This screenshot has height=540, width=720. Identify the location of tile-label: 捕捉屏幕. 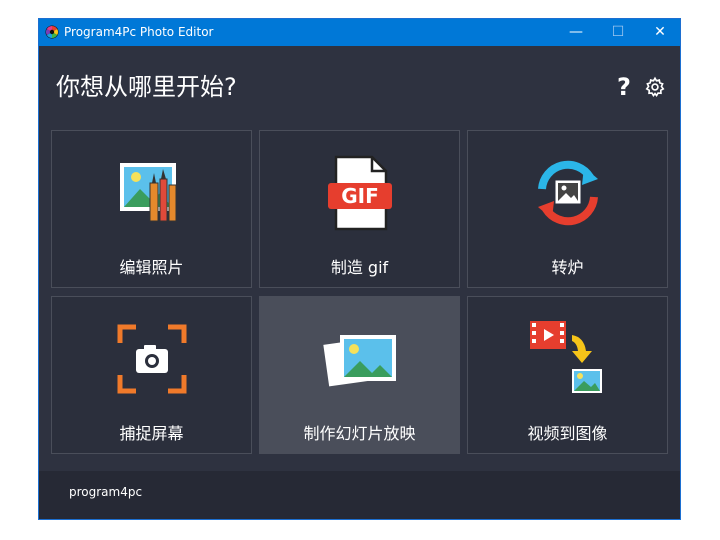
(151, 433).